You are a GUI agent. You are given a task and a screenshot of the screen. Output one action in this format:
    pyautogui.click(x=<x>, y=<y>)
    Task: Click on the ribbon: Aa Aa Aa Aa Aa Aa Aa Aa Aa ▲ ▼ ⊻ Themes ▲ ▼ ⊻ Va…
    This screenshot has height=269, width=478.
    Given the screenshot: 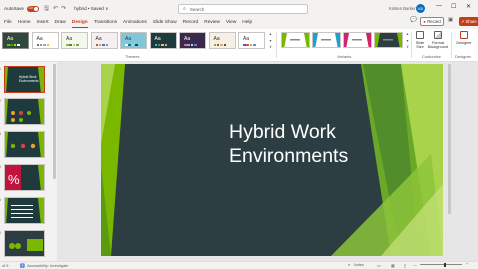 What is the action you would take?
    pyautogui.click(x=239, y=45)
    